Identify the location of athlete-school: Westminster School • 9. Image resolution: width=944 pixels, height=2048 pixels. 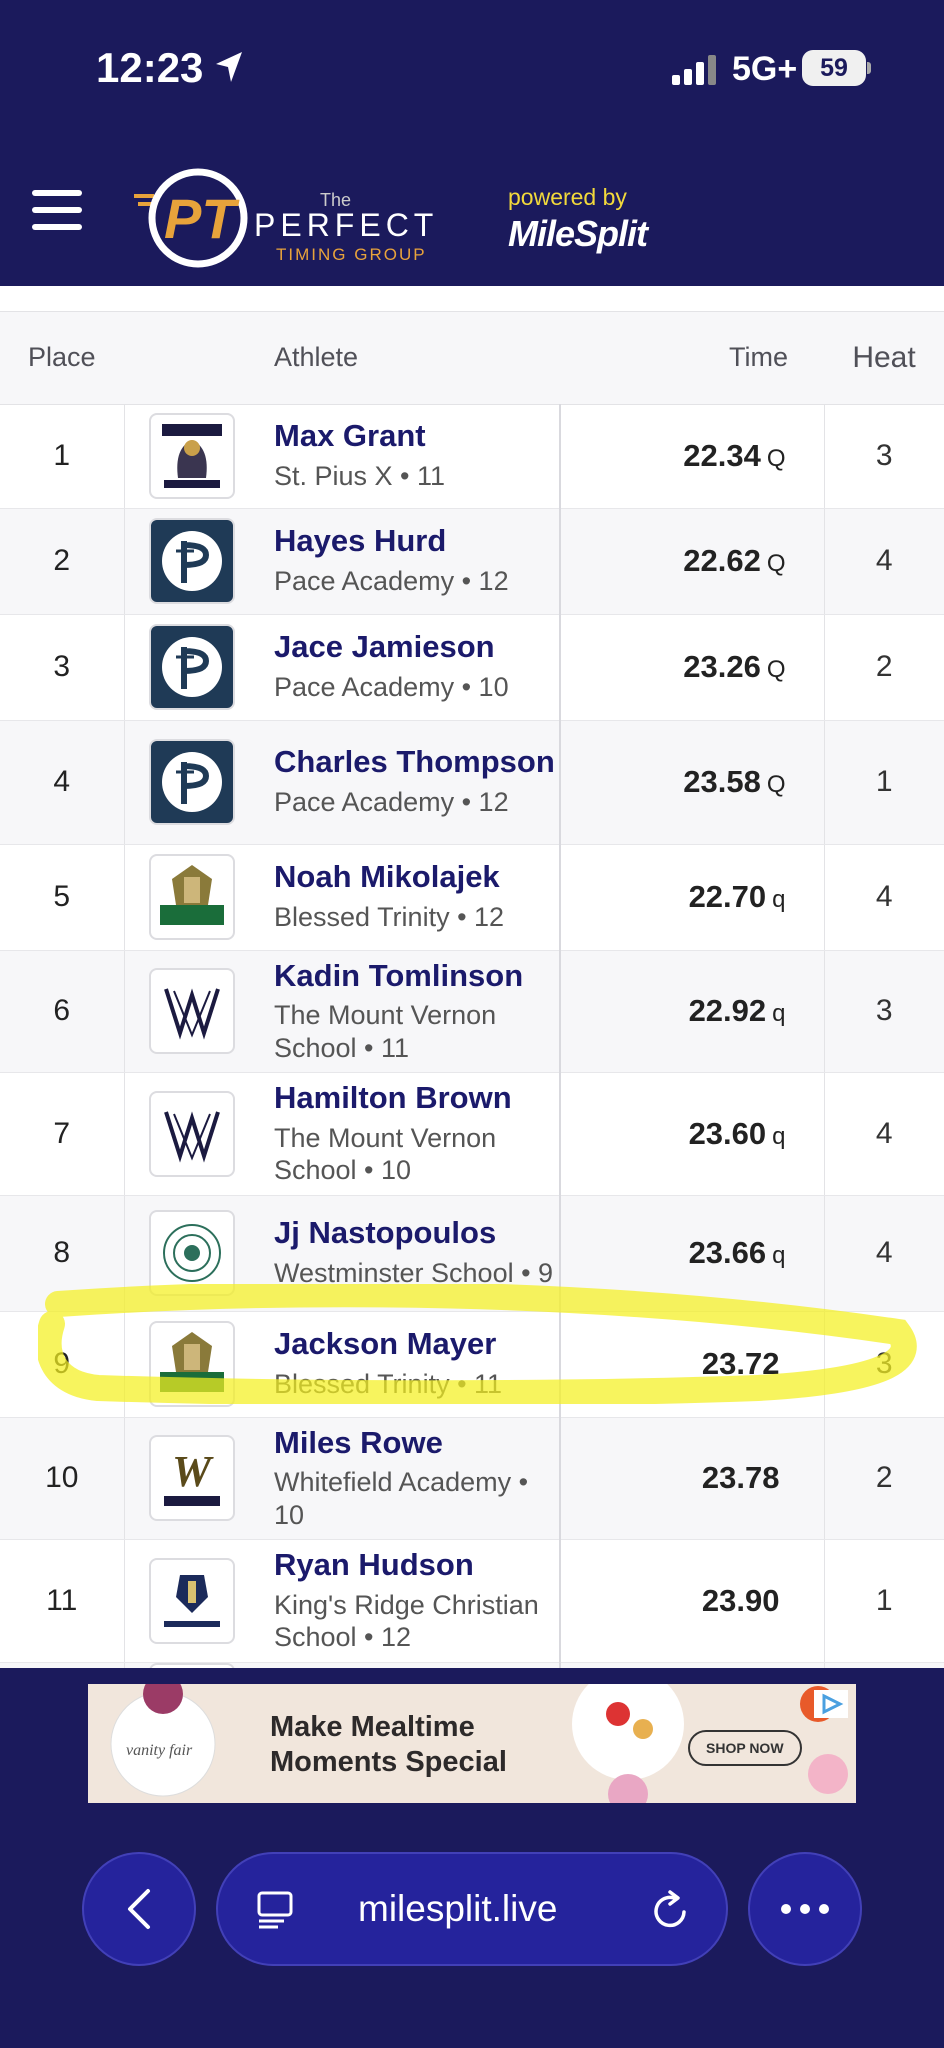
(414, 1273).